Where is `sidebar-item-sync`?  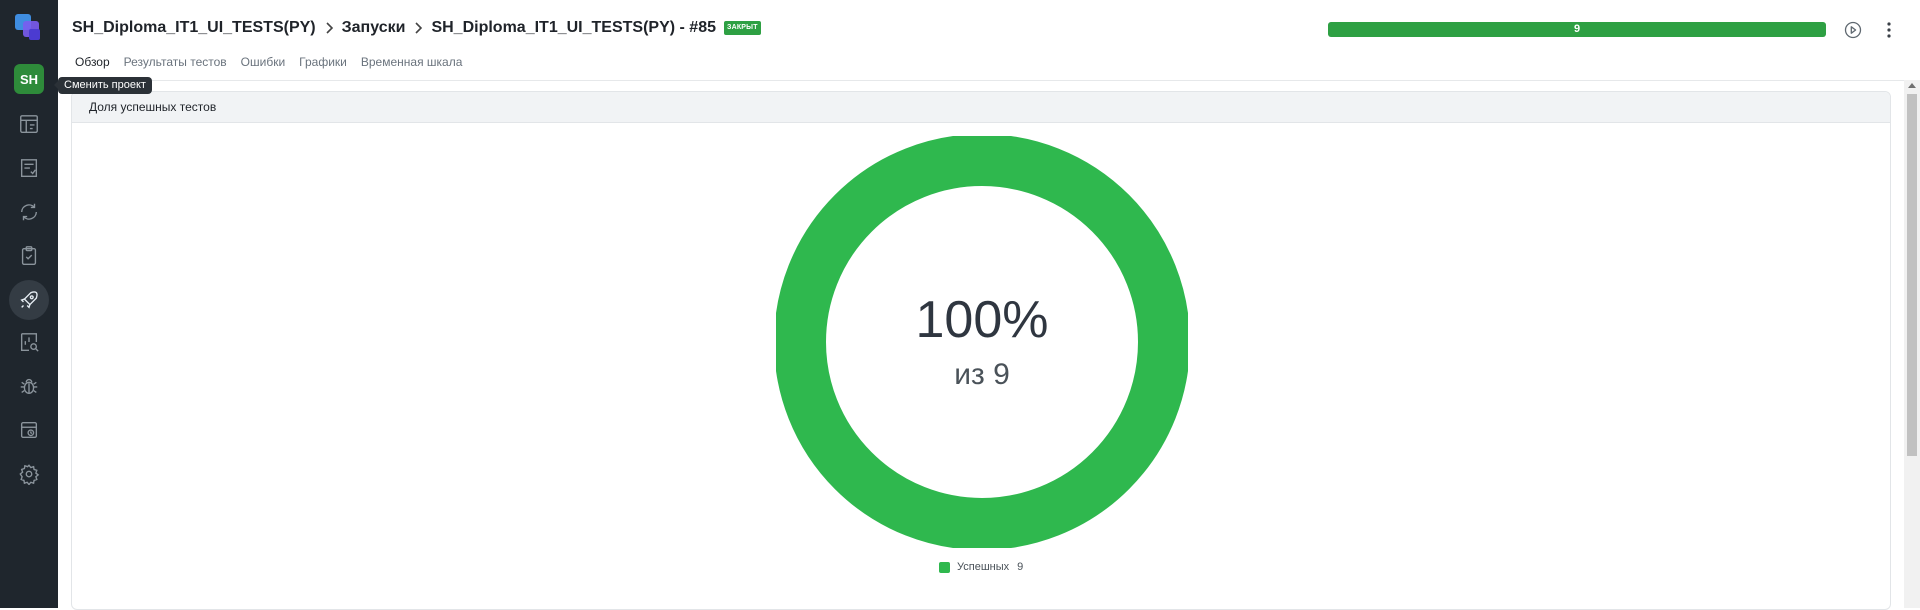 sidebar-item-sync is located at coordinates (29, 212).